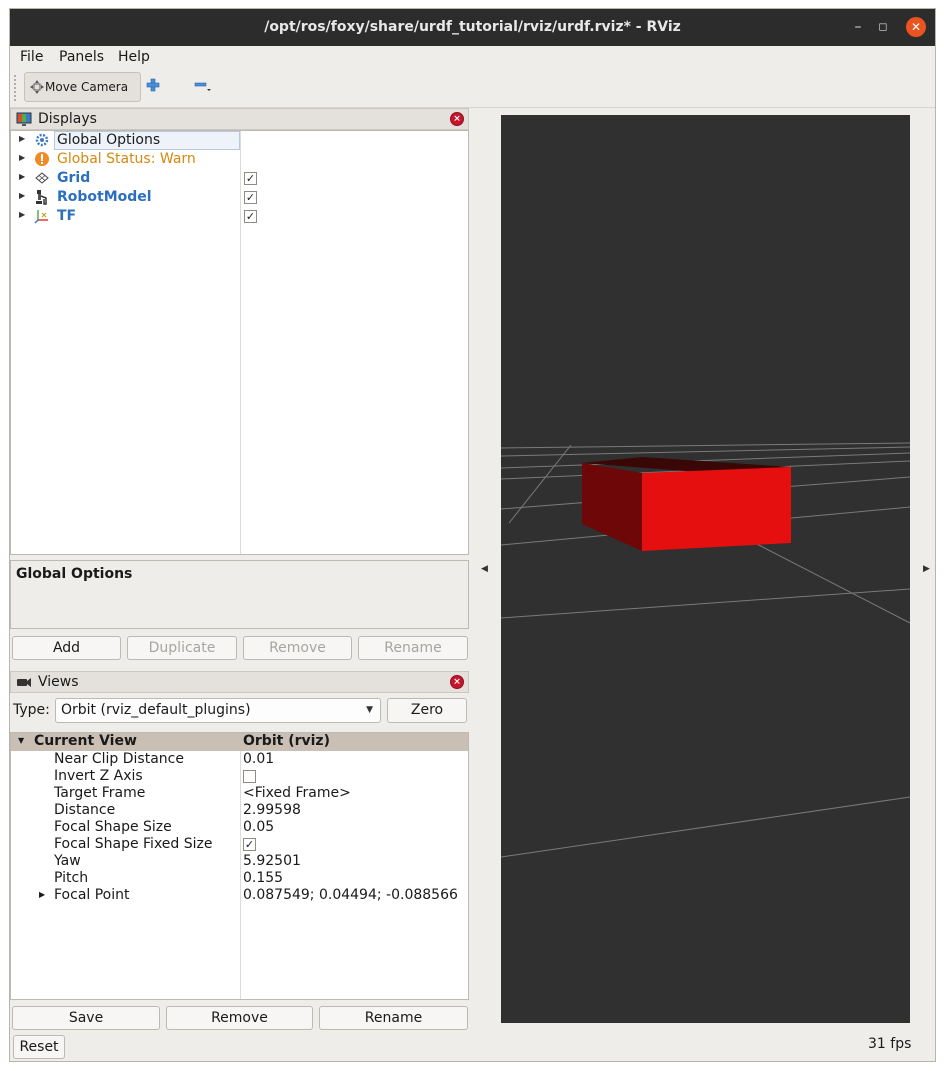 This screenshot has height=1071, width=944. Describe the element at coordinates (239, 776) in the screenshot. I see `prop-invert-z-axis: Invert Z Axis` at that location.